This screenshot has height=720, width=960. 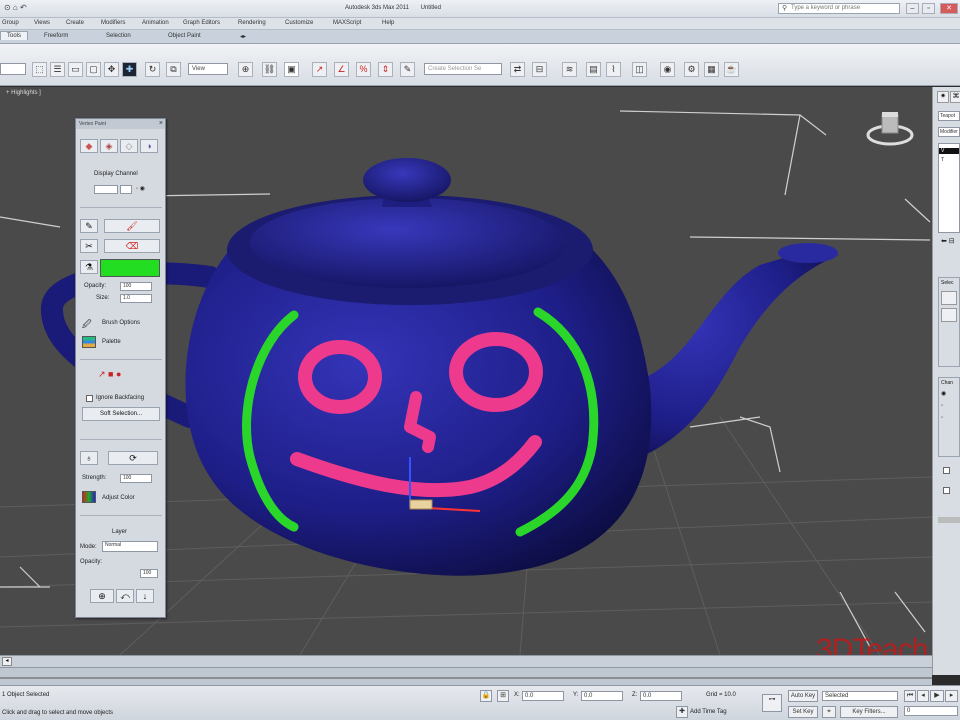 I want to click on create-tab-icon: ✷, so click(x=943, y=97).